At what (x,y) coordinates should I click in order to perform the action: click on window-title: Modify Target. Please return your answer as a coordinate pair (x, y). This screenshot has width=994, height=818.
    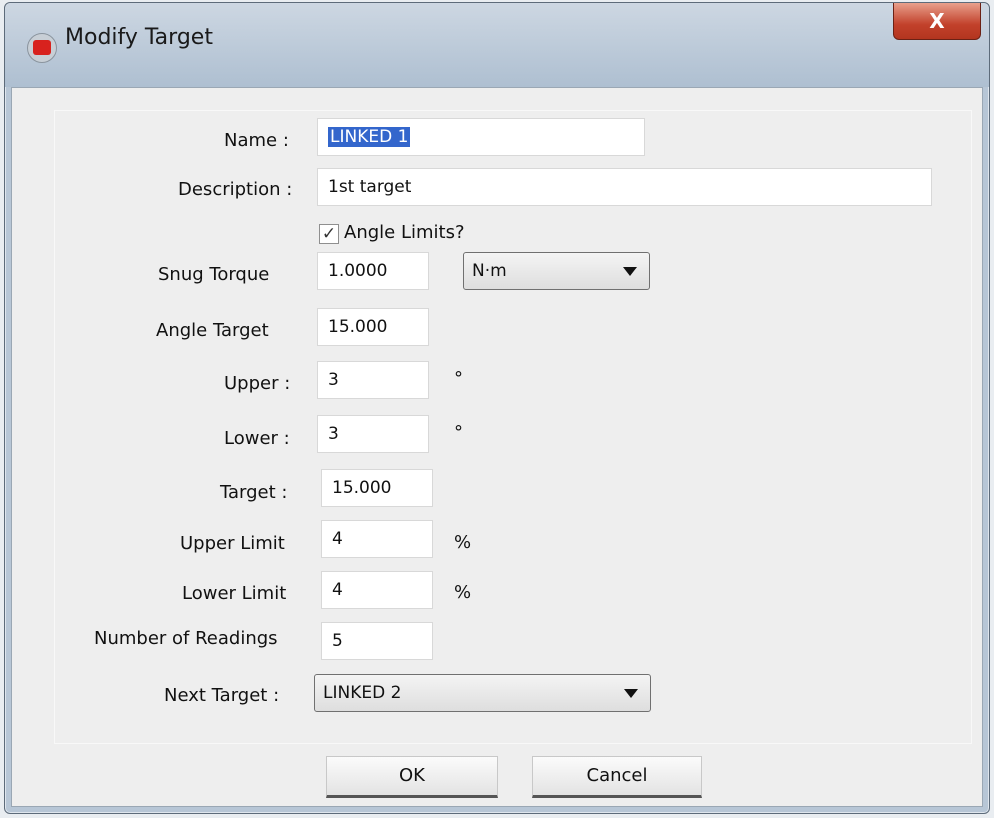
    Looking at the image, I should click on (139, 37).